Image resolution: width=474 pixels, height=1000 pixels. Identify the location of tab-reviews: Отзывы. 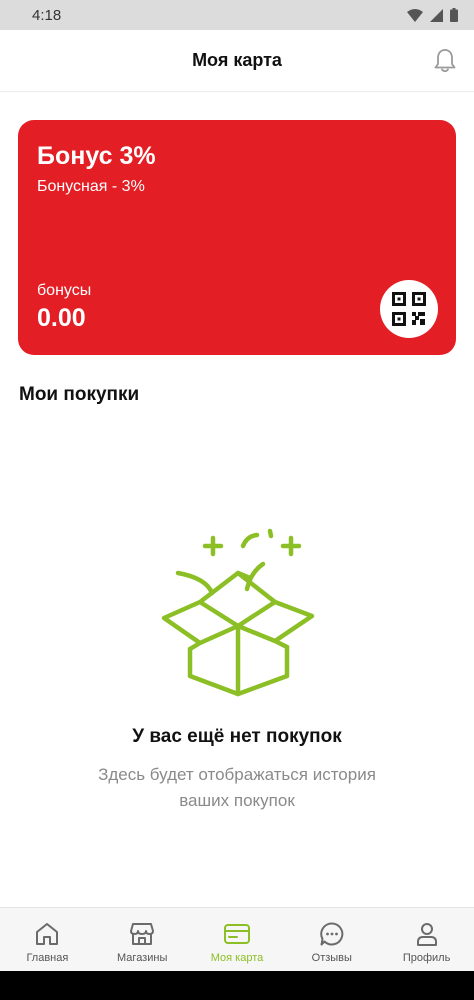
(331, 939).